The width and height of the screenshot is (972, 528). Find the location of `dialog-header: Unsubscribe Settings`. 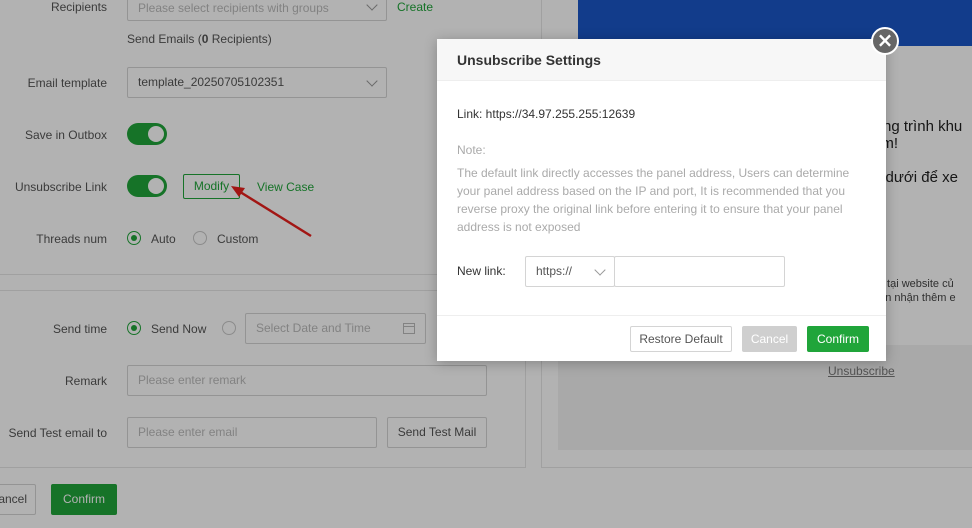

dialog-header: Unsubscribe Settings is located at coordinates (661, 60).